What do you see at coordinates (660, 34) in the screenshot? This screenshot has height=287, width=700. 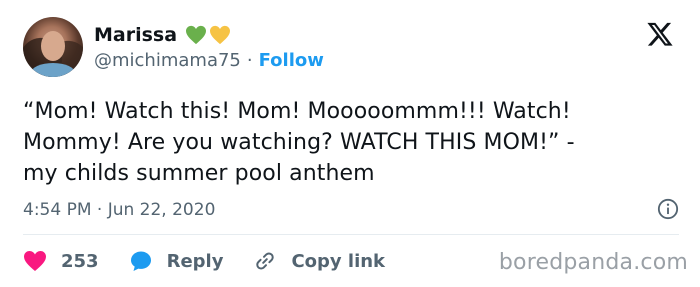 I see `x-logo-icon` at bounding box center [660, 34].